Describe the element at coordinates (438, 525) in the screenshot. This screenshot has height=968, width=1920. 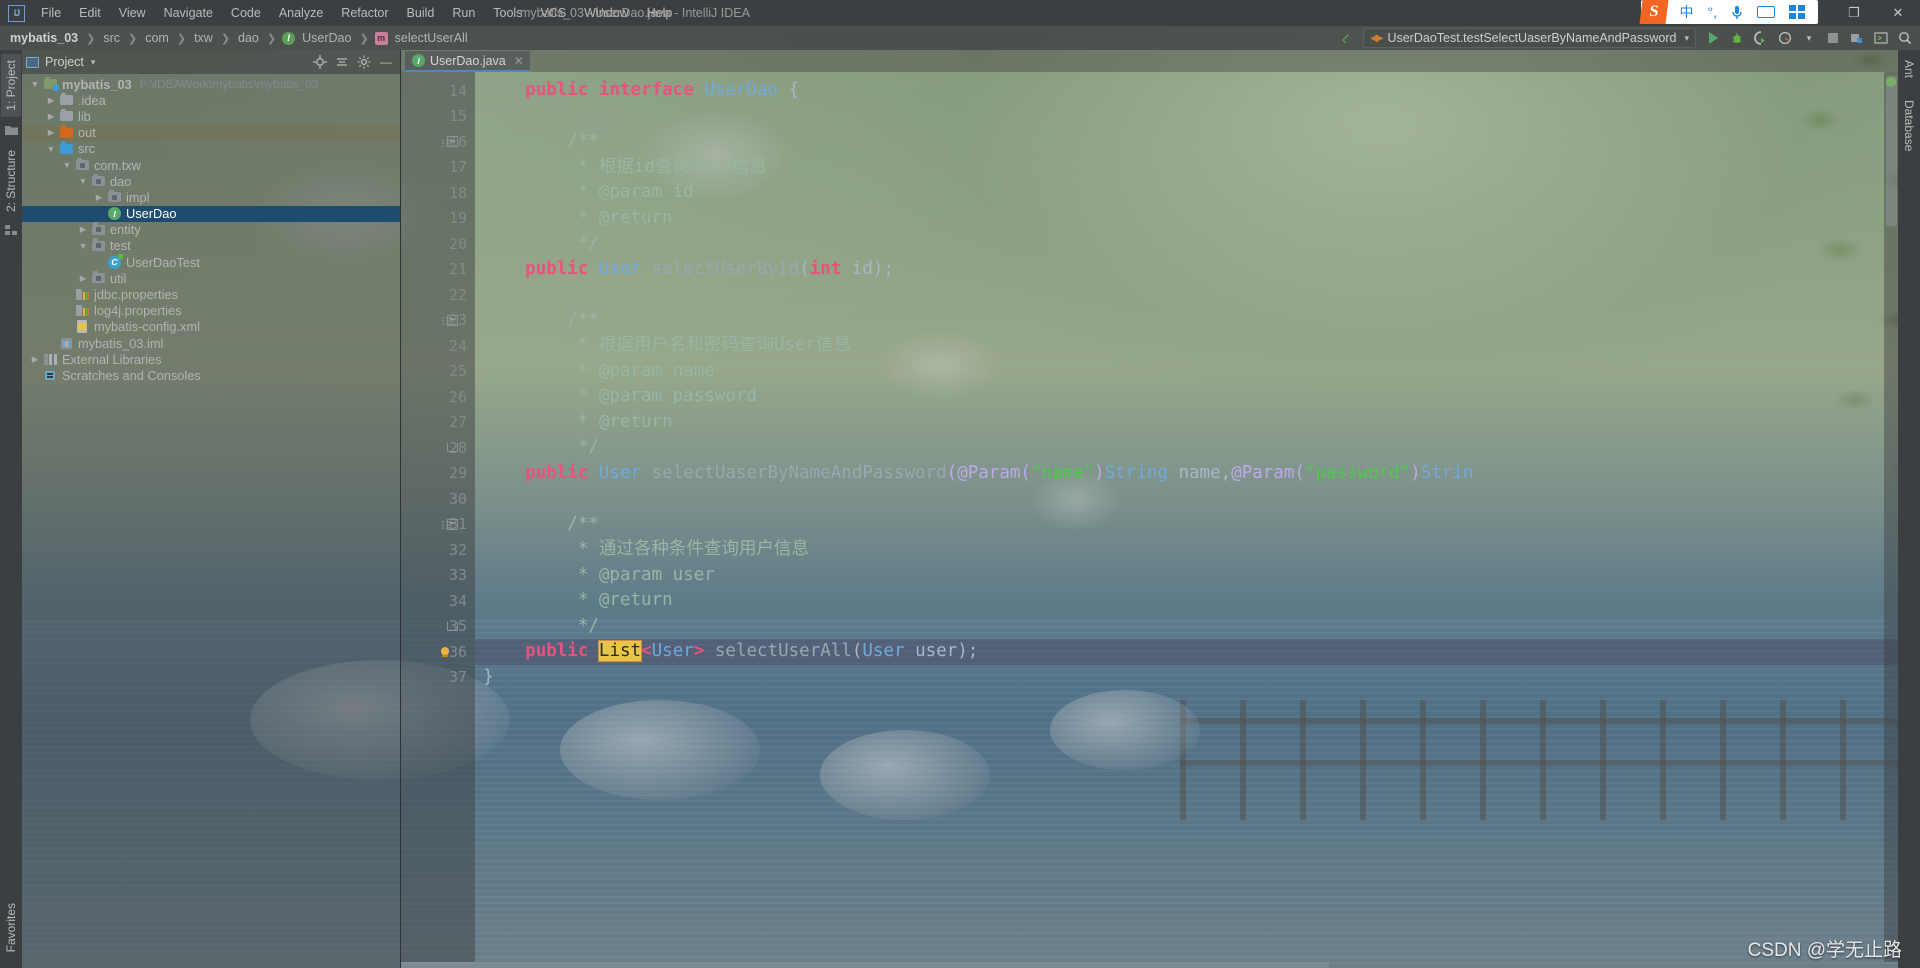
I see `gutter-line-31: −31` at that location.